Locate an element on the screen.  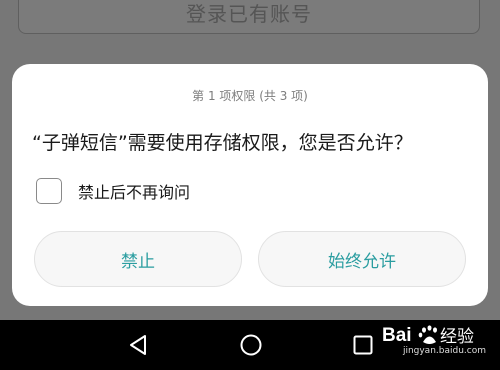
permission-counter: 第 1 项权限 (共 3 项) is located at coordinates (250, 96).